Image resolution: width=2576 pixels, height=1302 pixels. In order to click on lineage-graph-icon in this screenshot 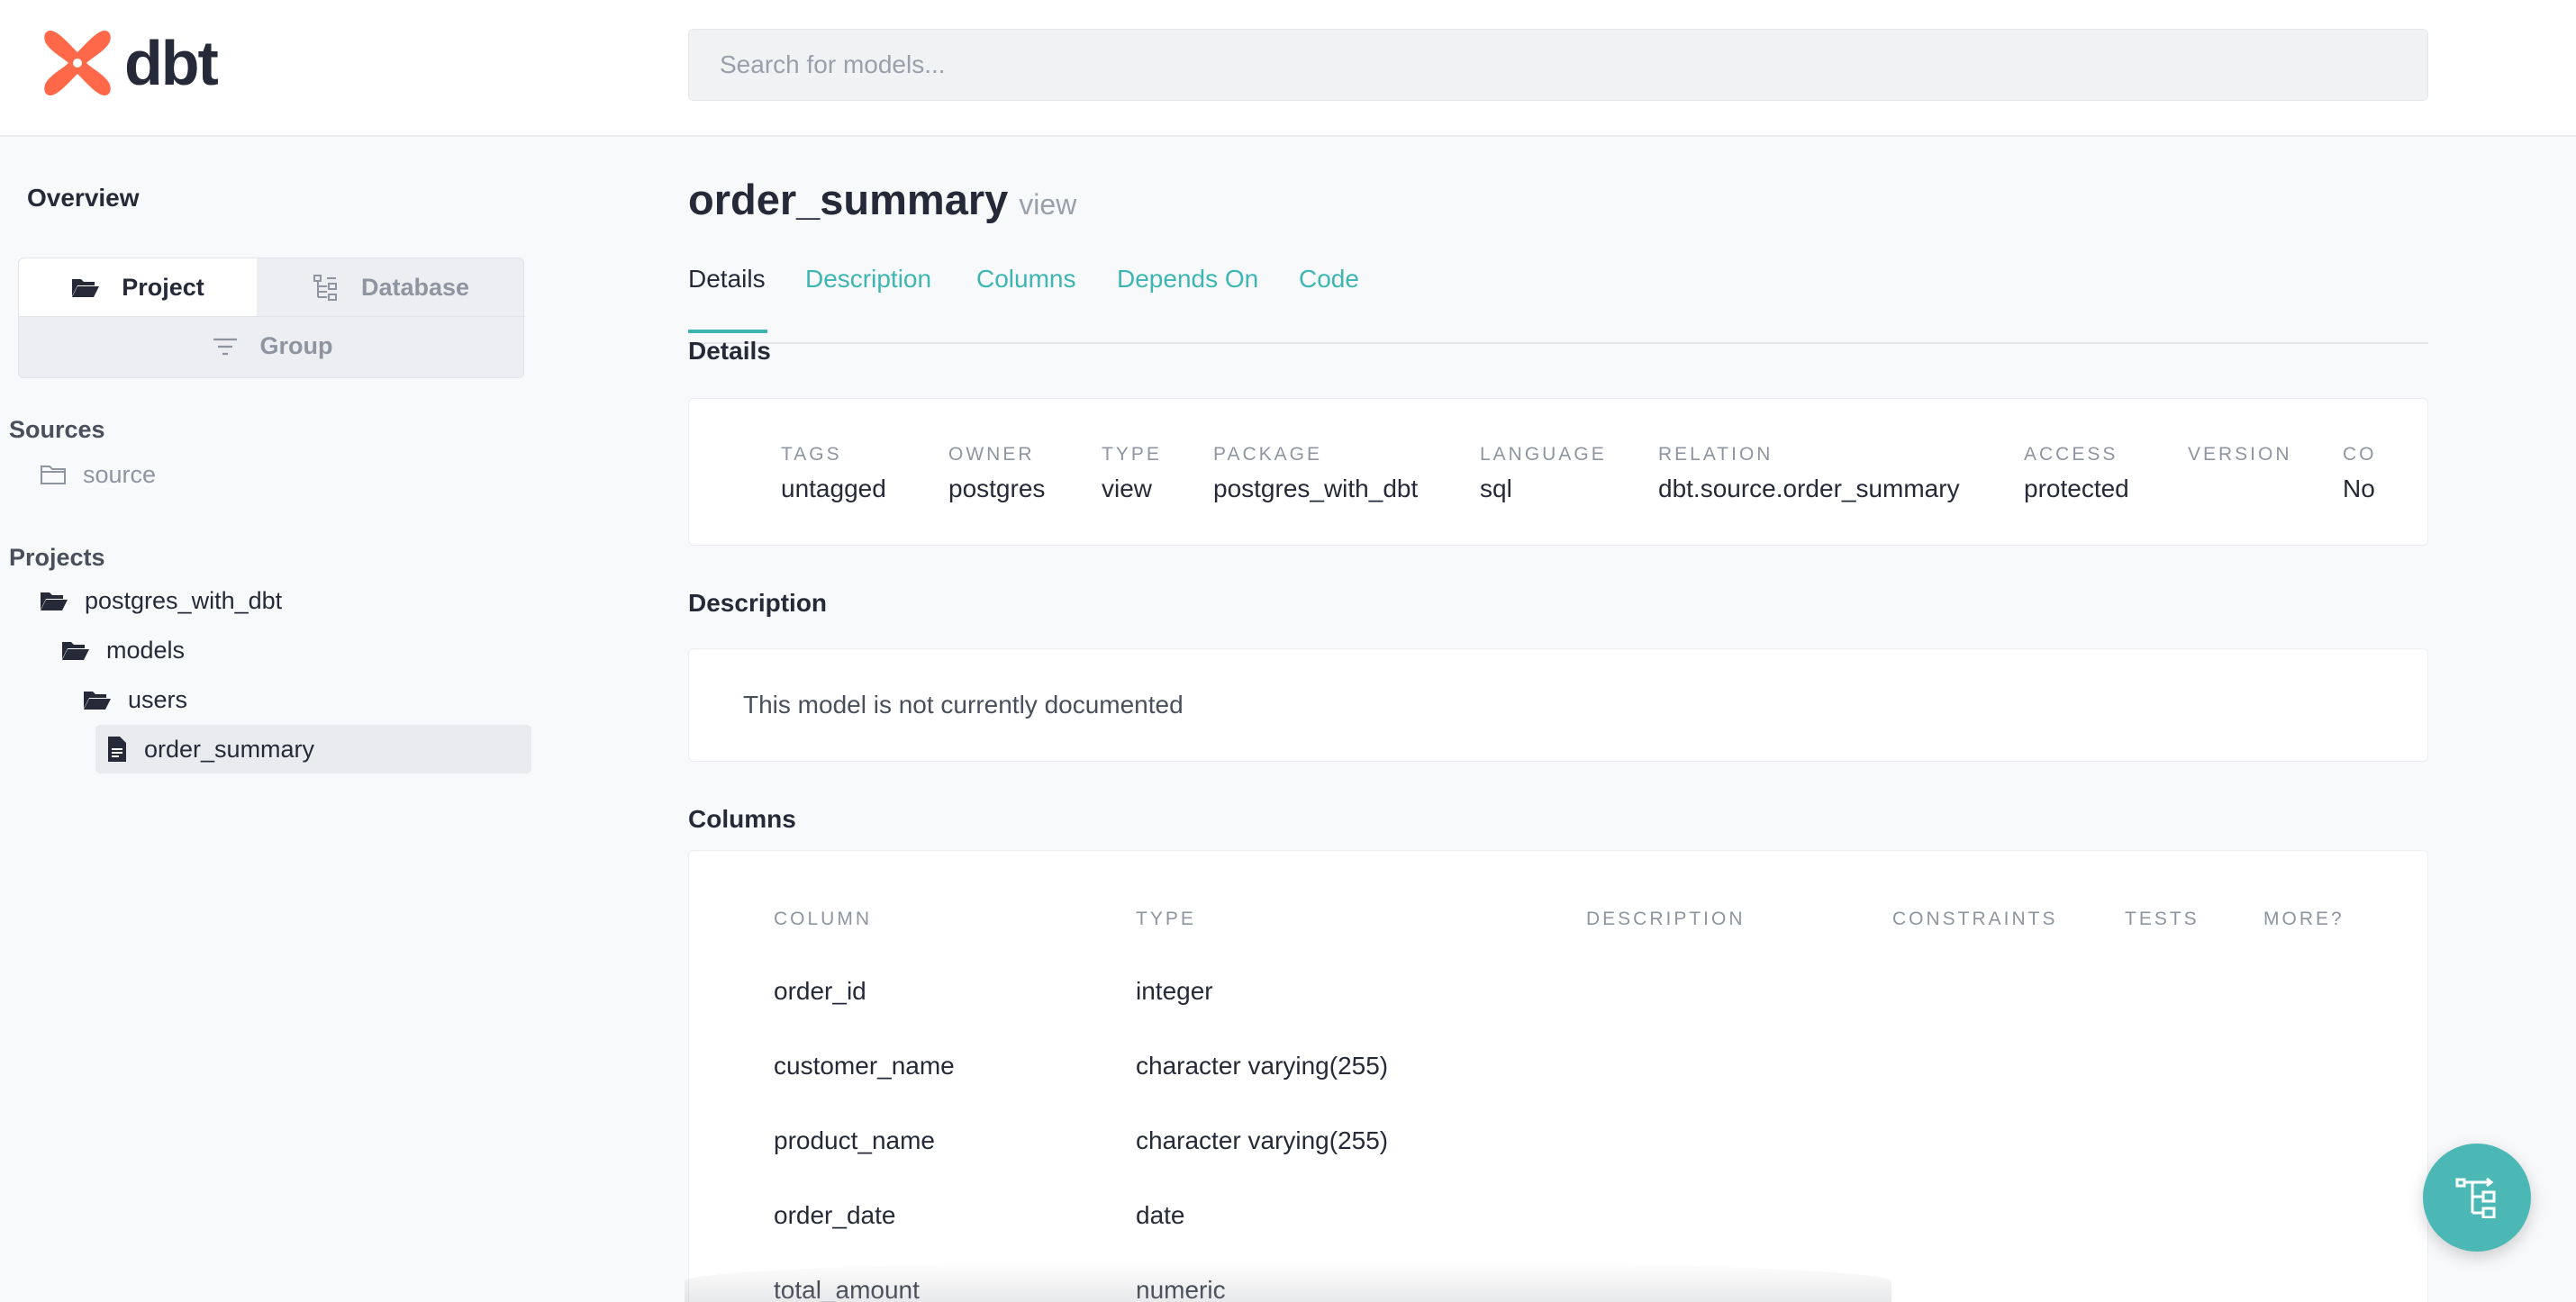, I will do `click(2475, 1197)`.